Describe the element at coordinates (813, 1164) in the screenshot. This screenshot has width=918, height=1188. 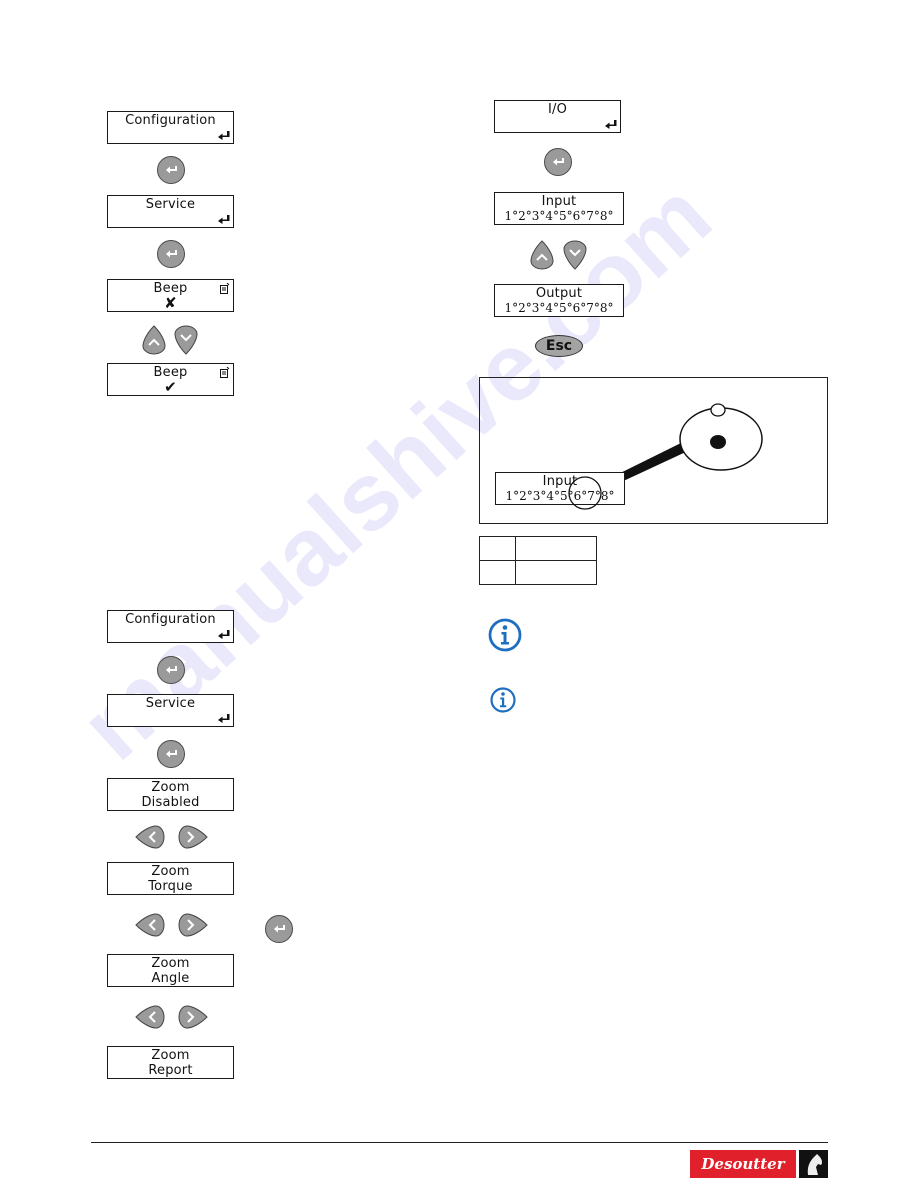
I see `horse-head-icon` at that location.